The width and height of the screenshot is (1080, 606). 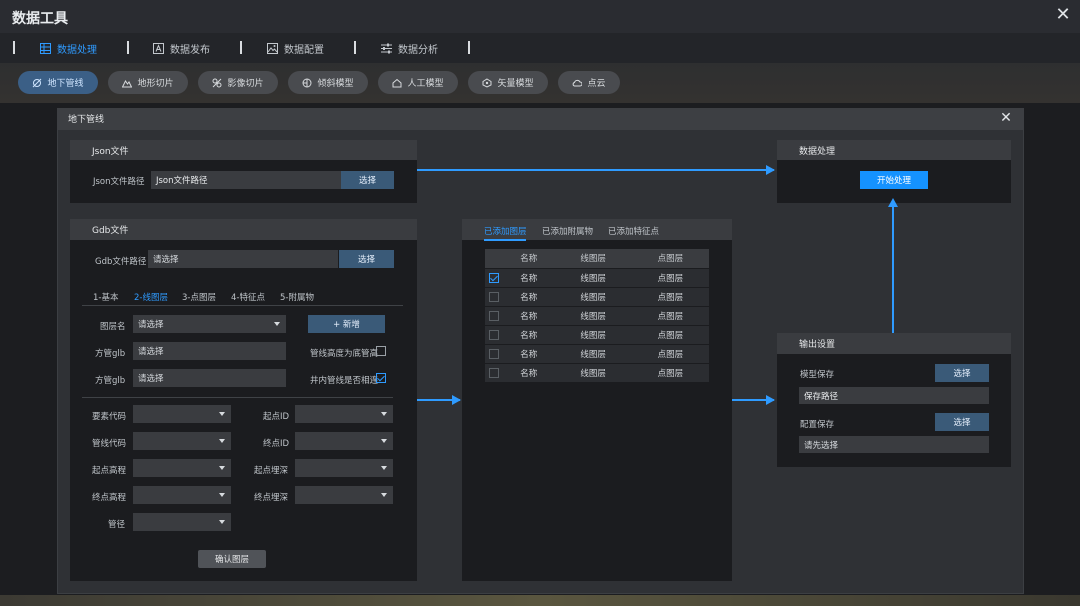 What do you see at coordinates (817, 425) in the screenshot?
I see `config-save-label: 配置保存` at bounding box center [817, 425].